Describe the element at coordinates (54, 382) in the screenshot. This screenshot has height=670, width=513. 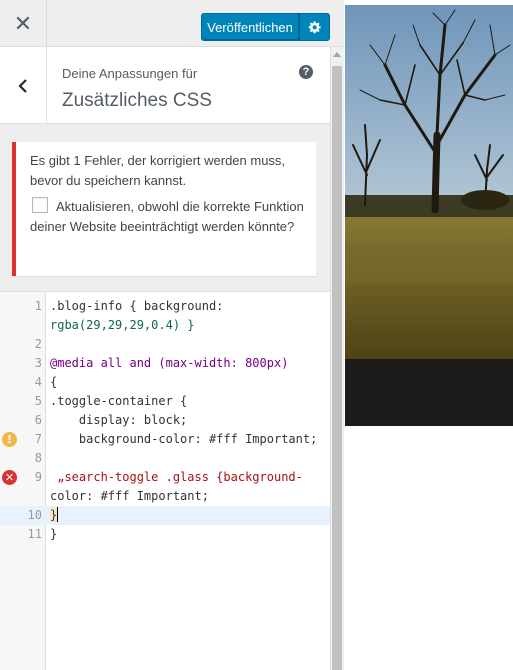
I see `code-text: {` at that location.